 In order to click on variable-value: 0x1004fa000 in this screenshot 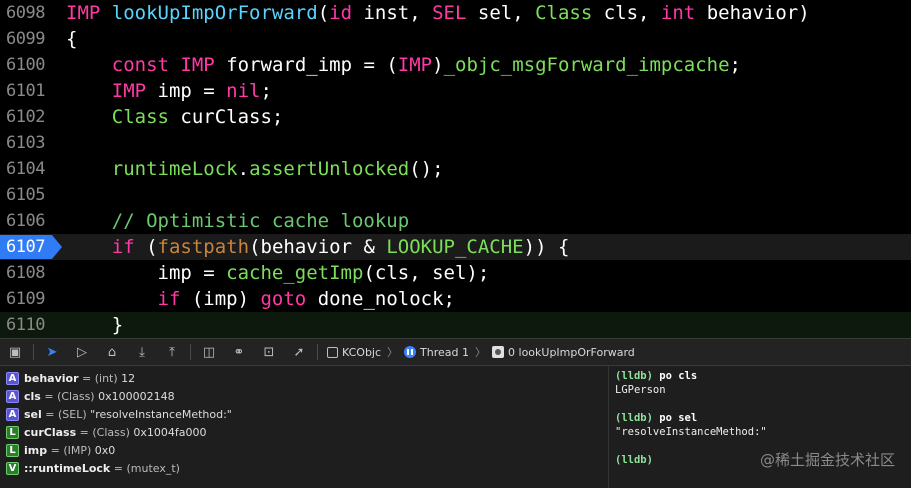, I will do `click(170, 432)`.